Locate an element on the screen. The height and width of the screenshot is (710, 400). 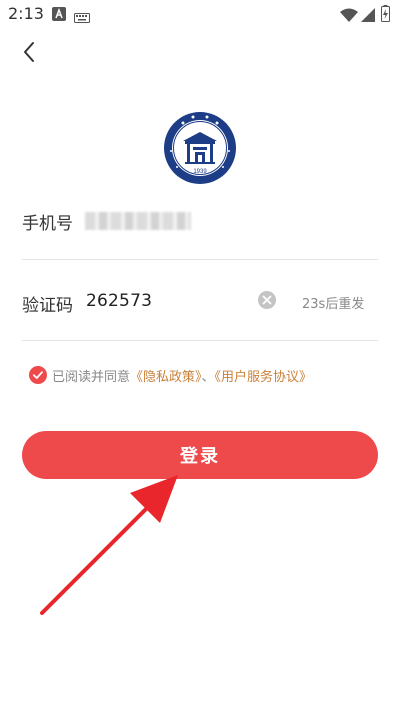
wifi-icon is located at coordinates (349, 16).